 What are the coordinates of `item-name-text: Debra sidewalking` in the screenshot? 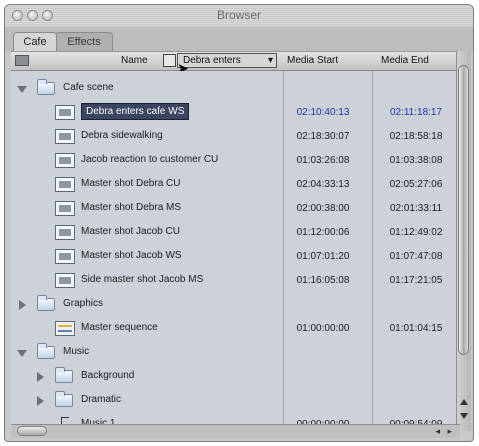 It's located at (122, 135).